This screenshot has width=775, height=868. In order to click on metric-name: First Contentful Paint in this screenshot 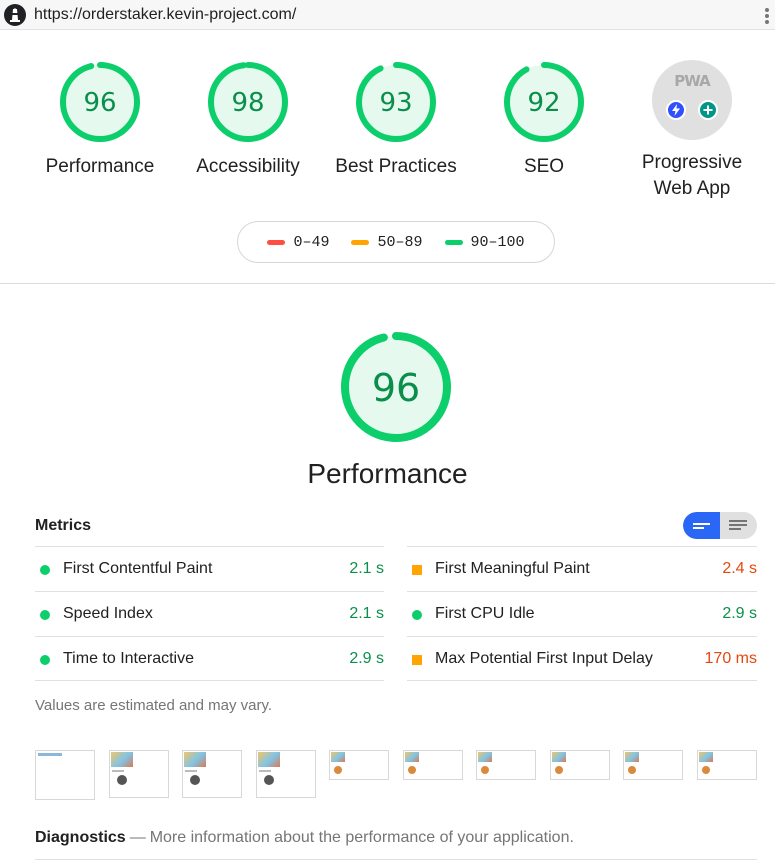, I will do `click(138, 568)`.